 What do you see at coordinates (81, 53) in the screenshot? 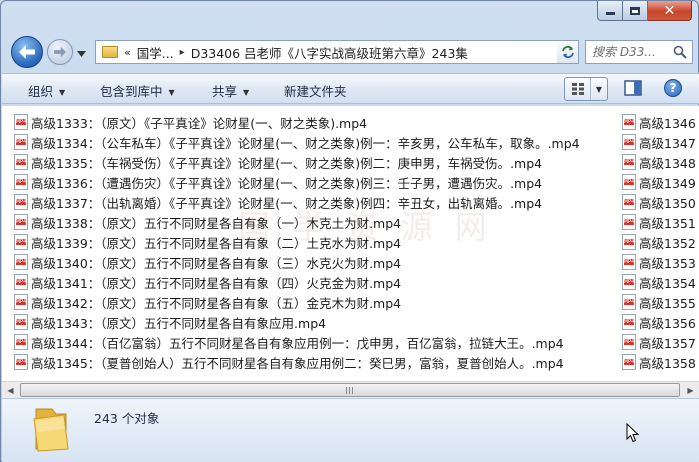
I see `recent-pages-dropdown` at bounding box center [81, 53].